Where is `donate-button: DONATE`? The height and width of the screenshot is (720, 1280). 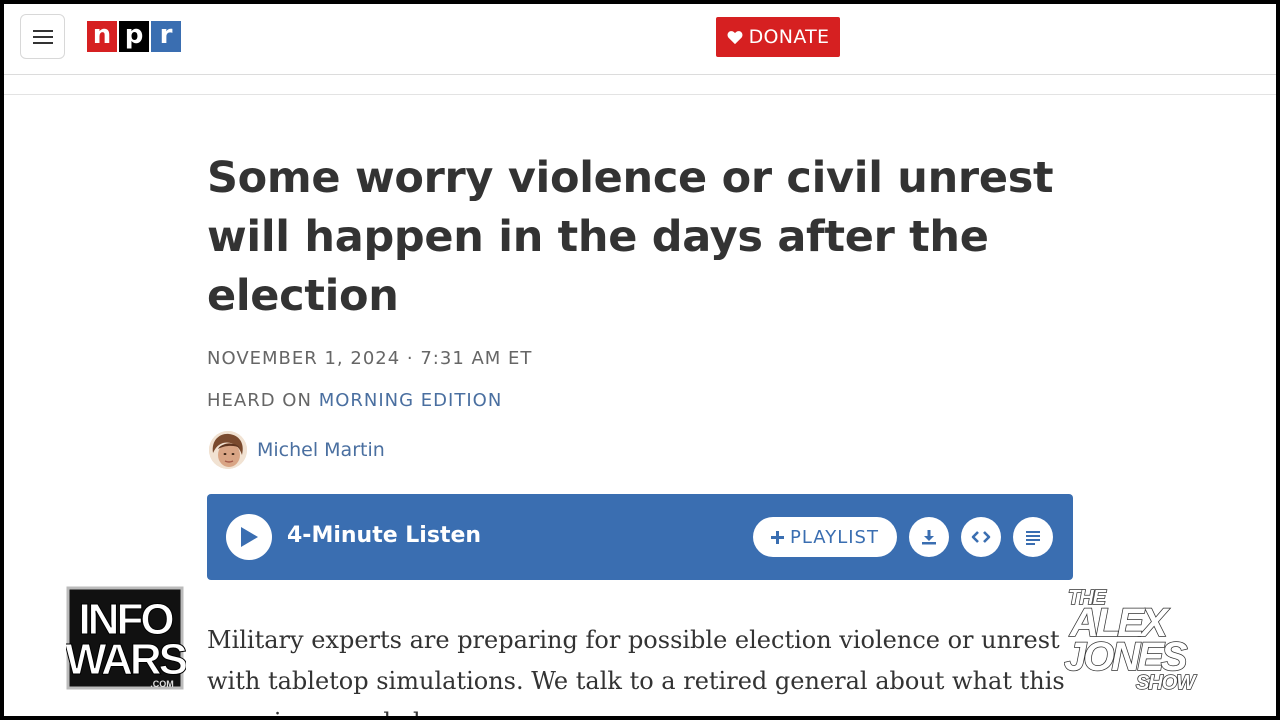
donate-button: DONATE is located at coordinates (778, 37).